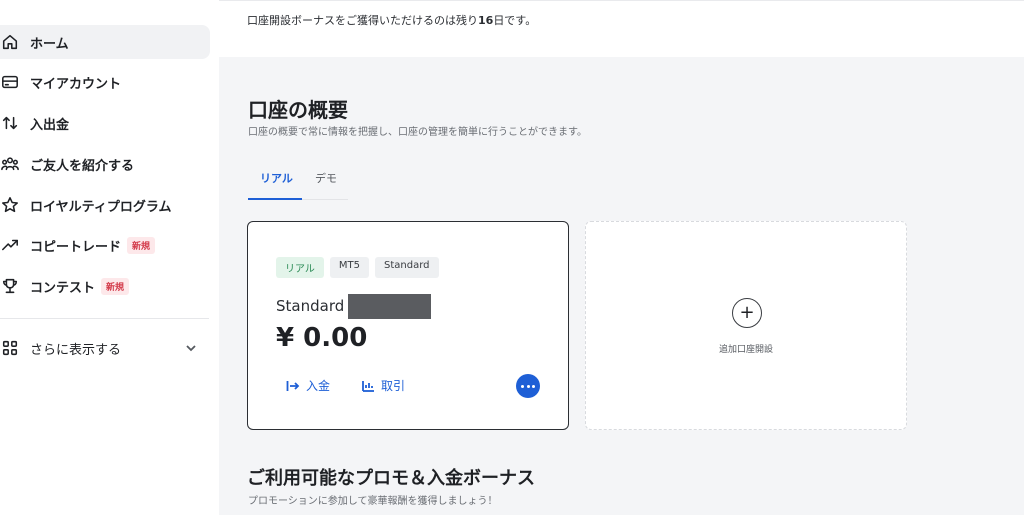  I want to click on trophy-icon, so click(10, 286).